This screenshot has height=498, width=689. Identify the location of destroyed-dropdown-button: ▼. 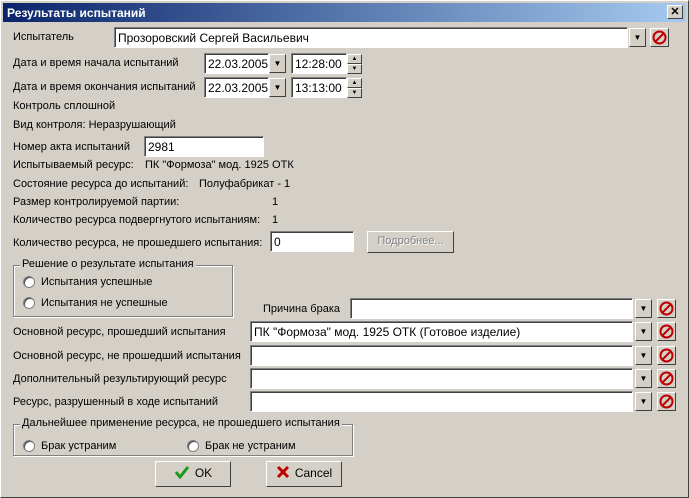
(643, 401).